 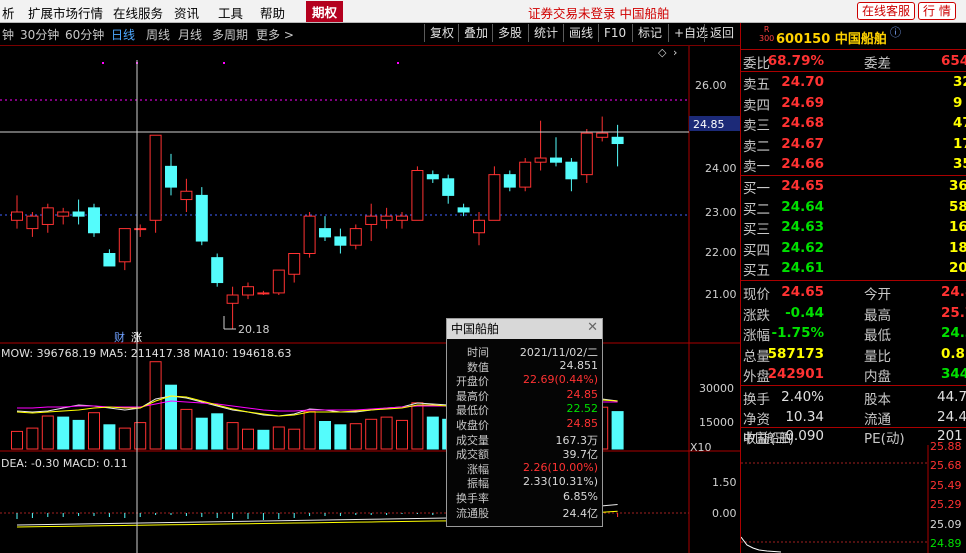 What do you see at coordinates (853, 207) in the screenshot?
I see `bid-row: 买二 24.64 58` at bounding box center [853, 207].